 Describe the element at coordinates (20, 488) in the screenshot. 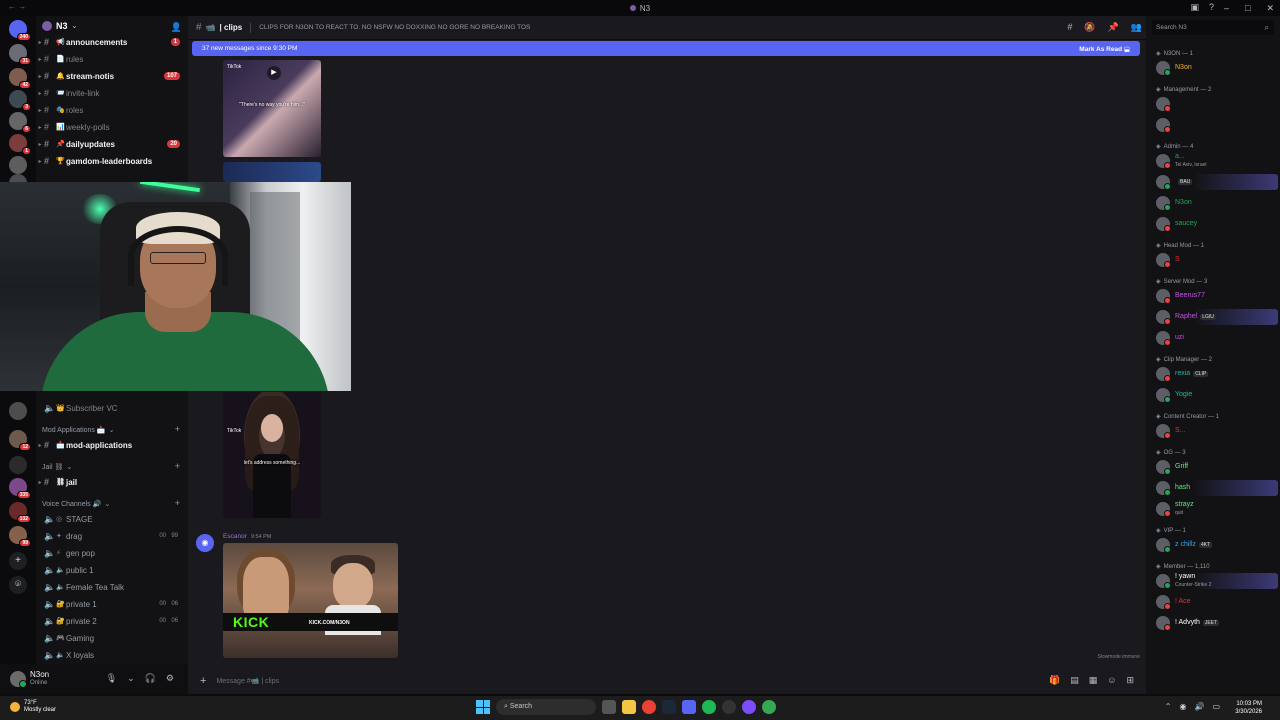

I see `server-icon: 335` at that location.